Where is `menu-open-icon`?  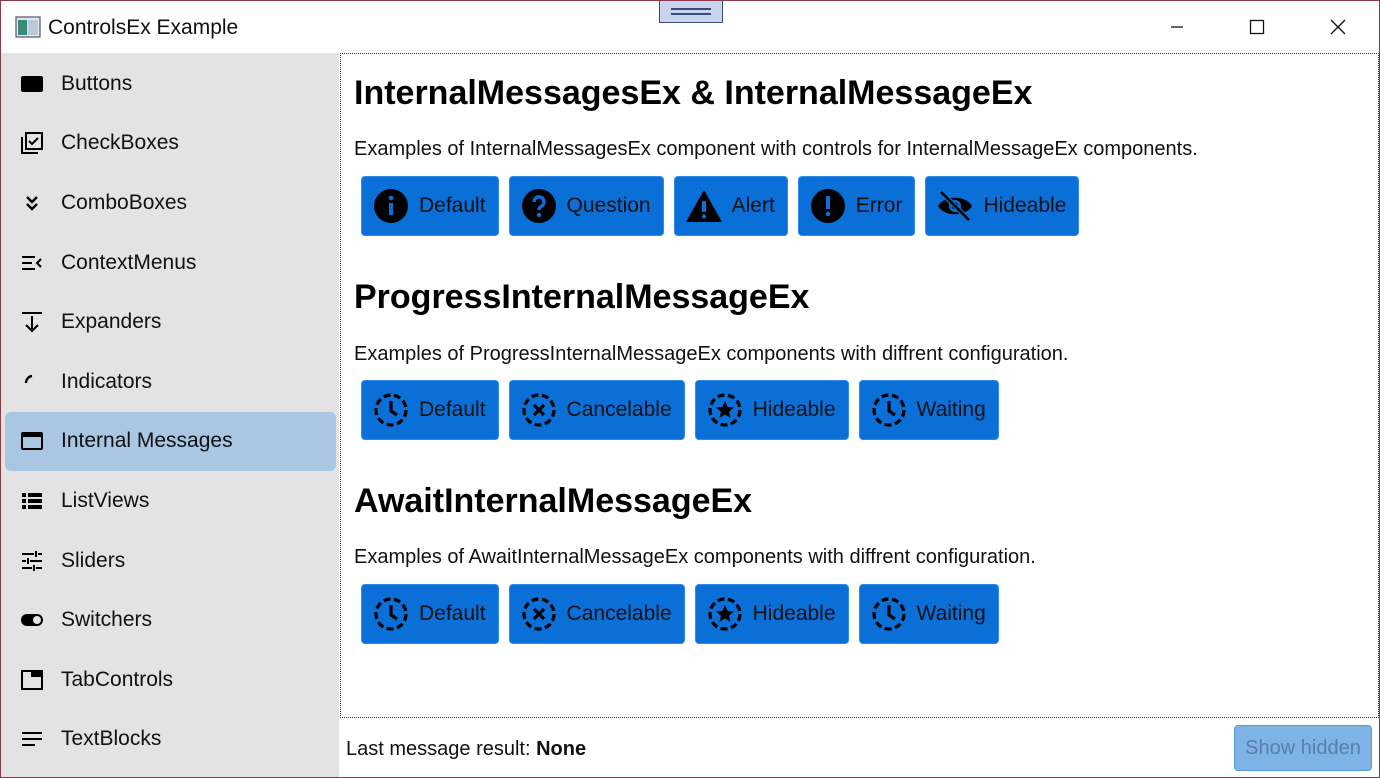
menu-open-icon is located at coordinates (32, 263).